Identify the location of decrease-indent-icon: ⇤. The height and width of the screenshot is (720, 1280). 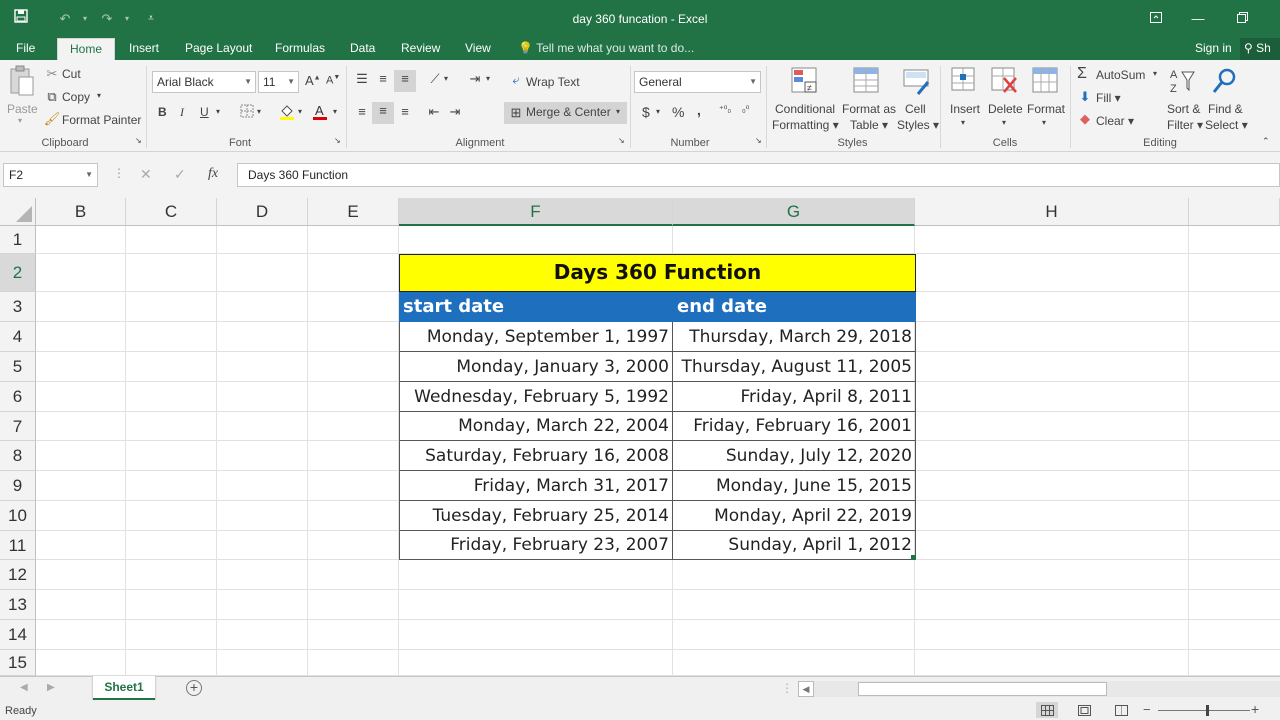
(434, 112).